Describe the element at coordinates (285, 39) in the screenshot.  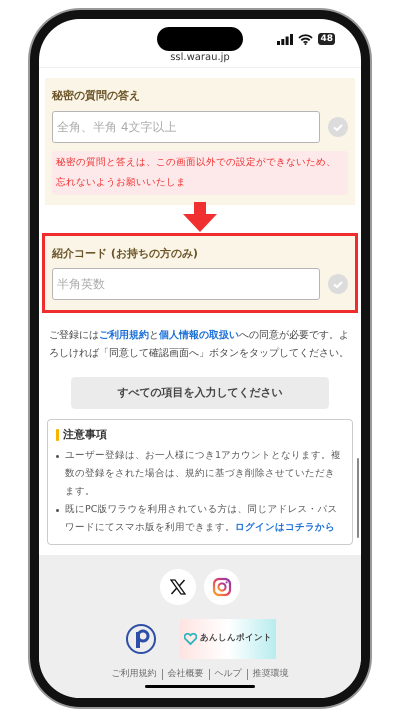
I see `signal-icon` at that location.